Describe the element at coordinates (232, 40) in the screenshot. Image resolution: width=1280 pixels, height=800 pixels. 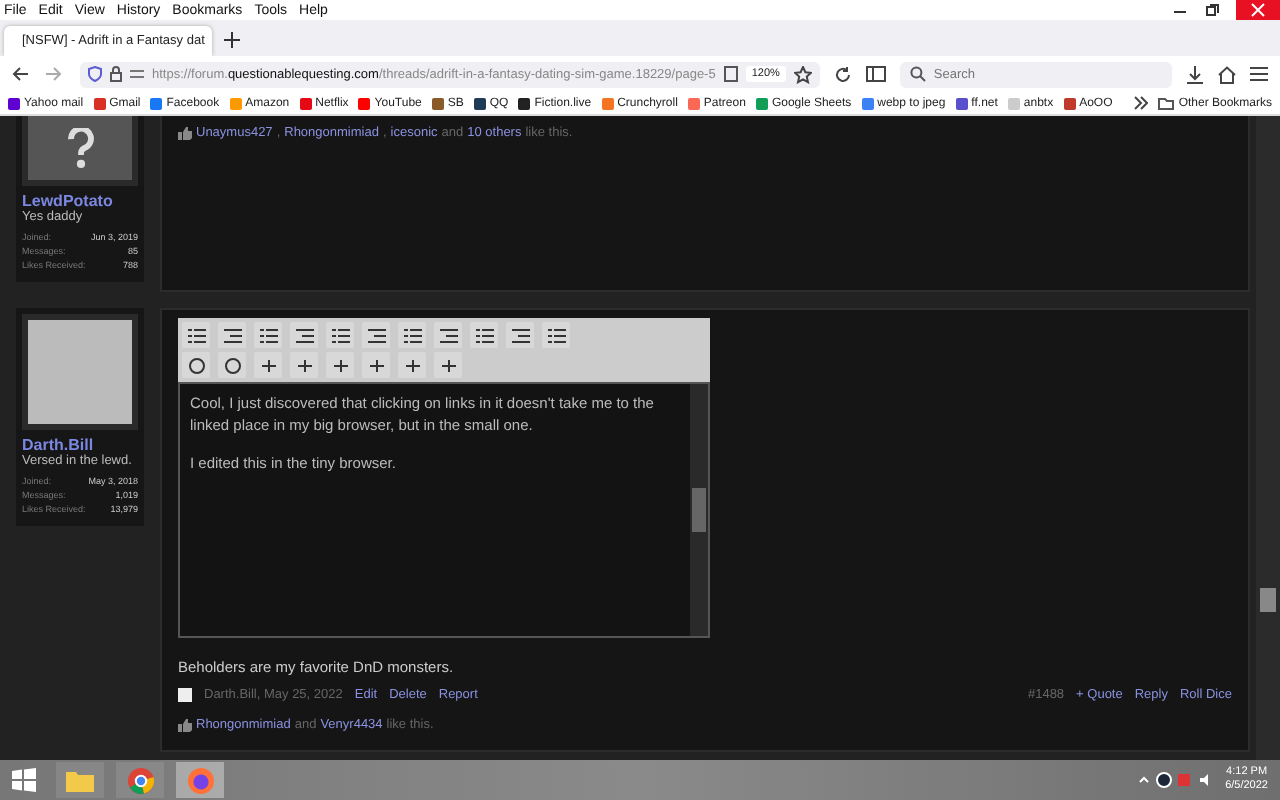
I see `new-tab-icon` at that location.